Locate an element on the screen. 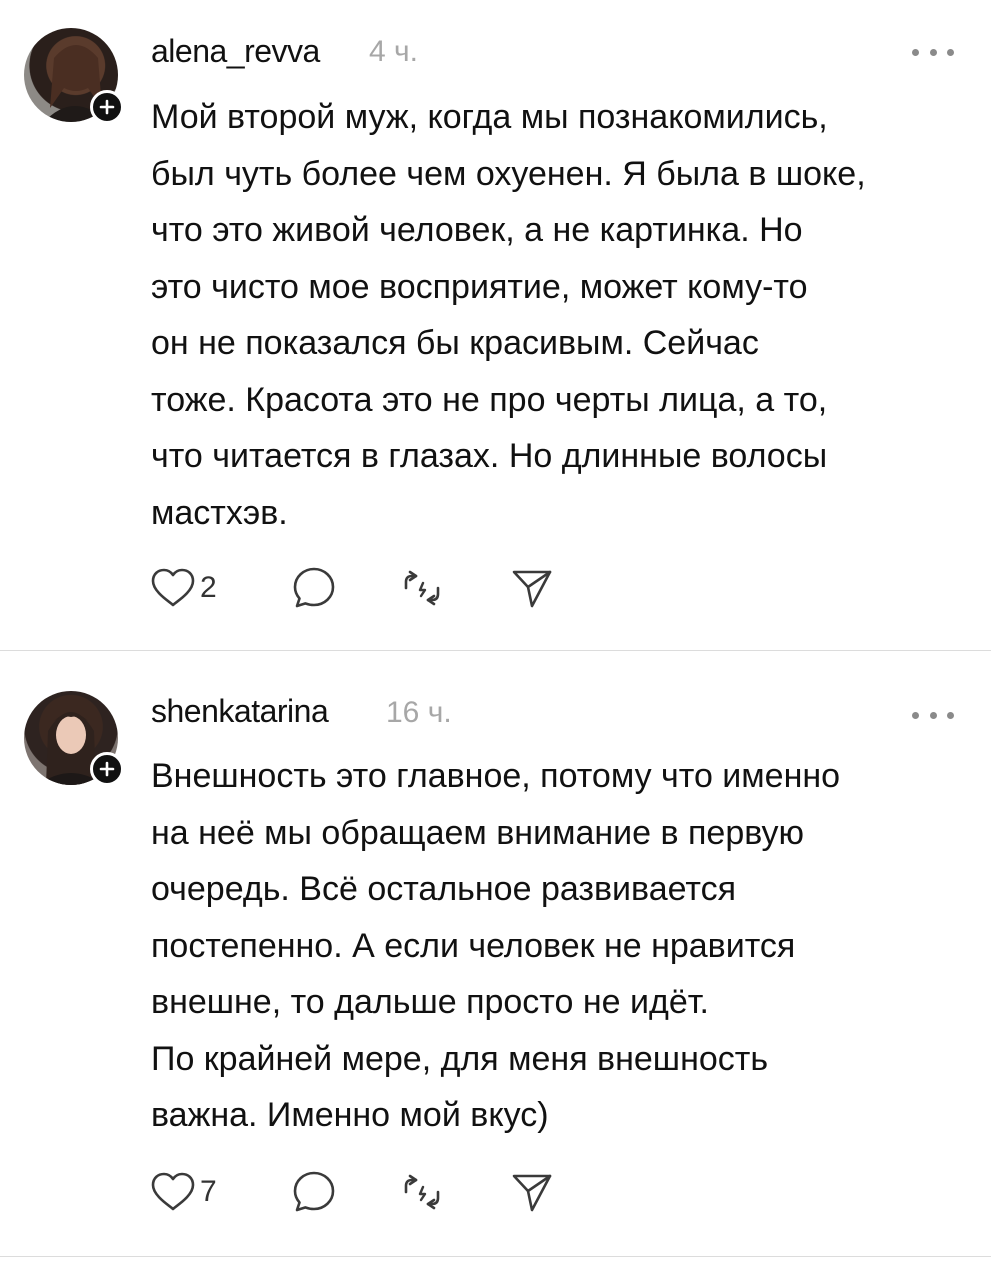 The width and height of the screenshot is (991, 1280). username: alena_revva is located at coordinates (235, 51).